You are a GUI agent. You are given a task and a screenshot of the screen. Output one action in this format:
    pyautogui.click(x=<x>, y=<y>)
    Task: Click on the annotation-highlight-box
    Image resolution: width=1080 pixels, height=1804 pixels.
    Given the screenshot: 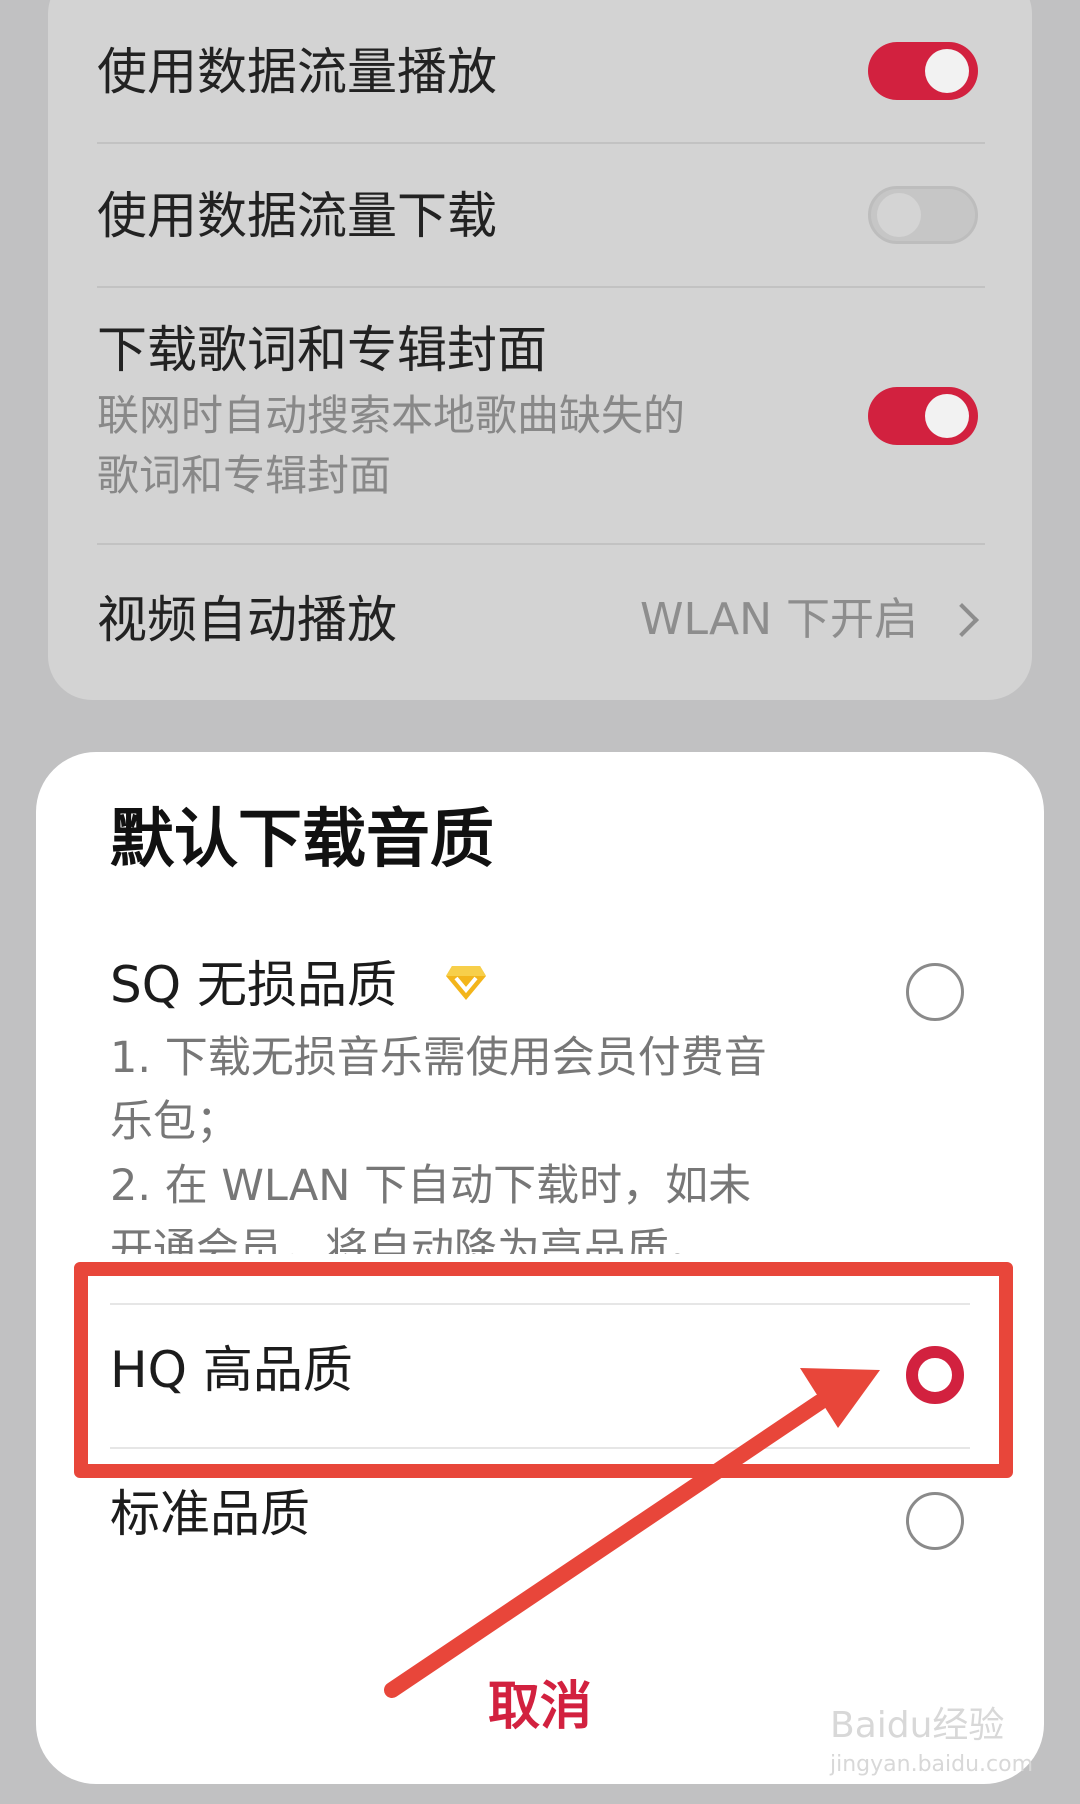 What is the action you would take?
    pyautogui.click(x=543, y=1370)
    